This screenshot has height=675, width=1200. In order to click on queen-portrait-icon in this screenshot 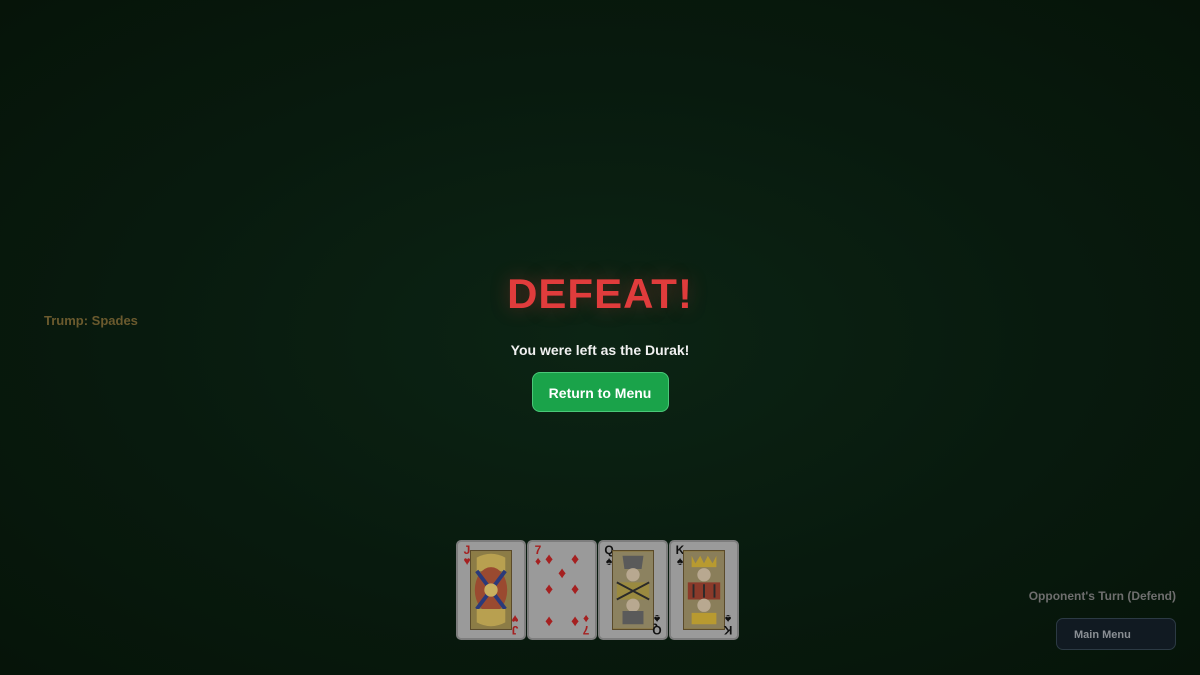, I will do `click(633, 590)`.